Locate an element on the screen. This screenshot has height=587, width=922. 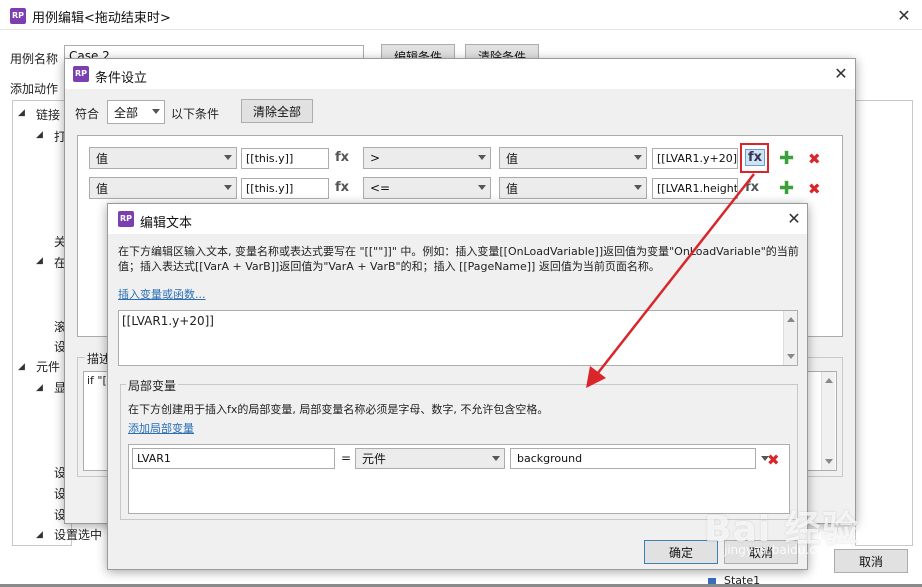
case-cancel-button: 取消 is located at coordinates (871, 561).